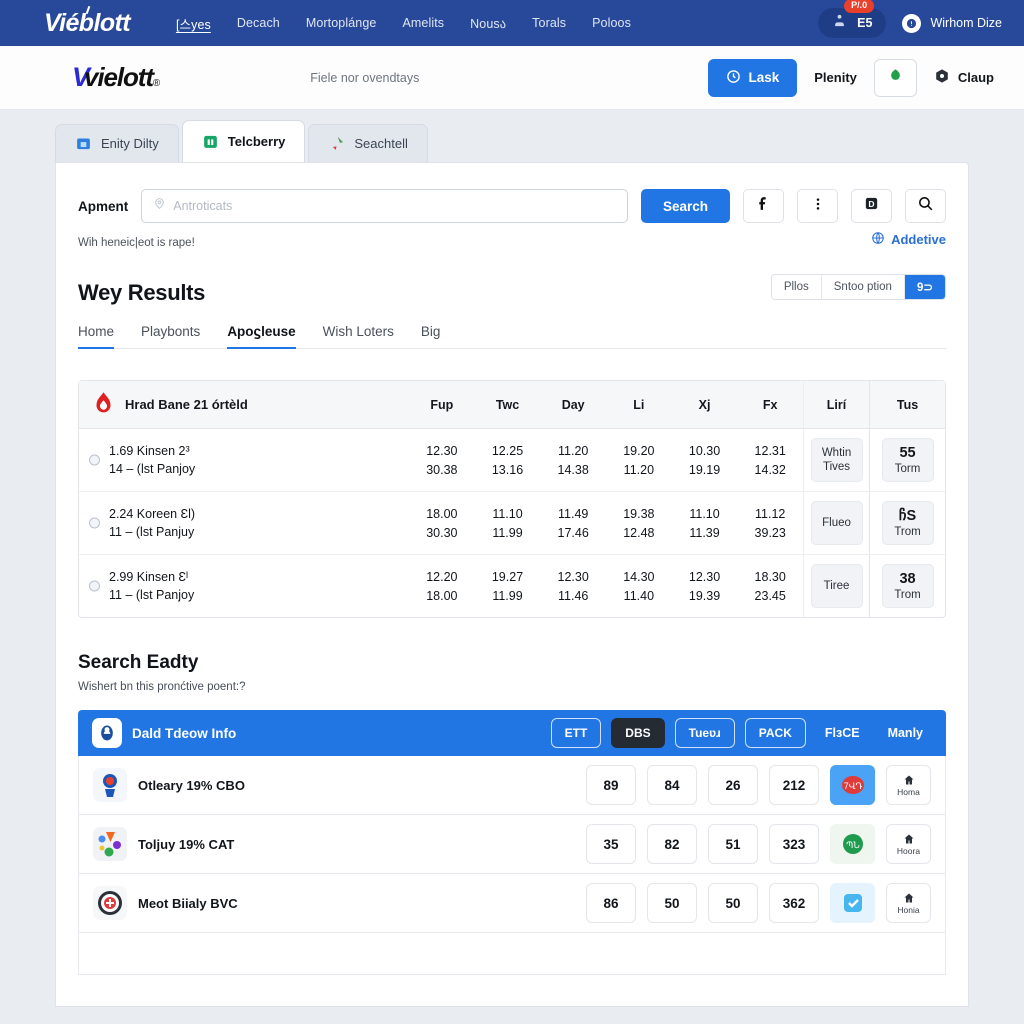 The height and width of the screenshot is (1024, 1024). What do you see at coordinates (611, 903) in the screenshot?
I see `value-box-0: 86` at bounding box center [611, 903].